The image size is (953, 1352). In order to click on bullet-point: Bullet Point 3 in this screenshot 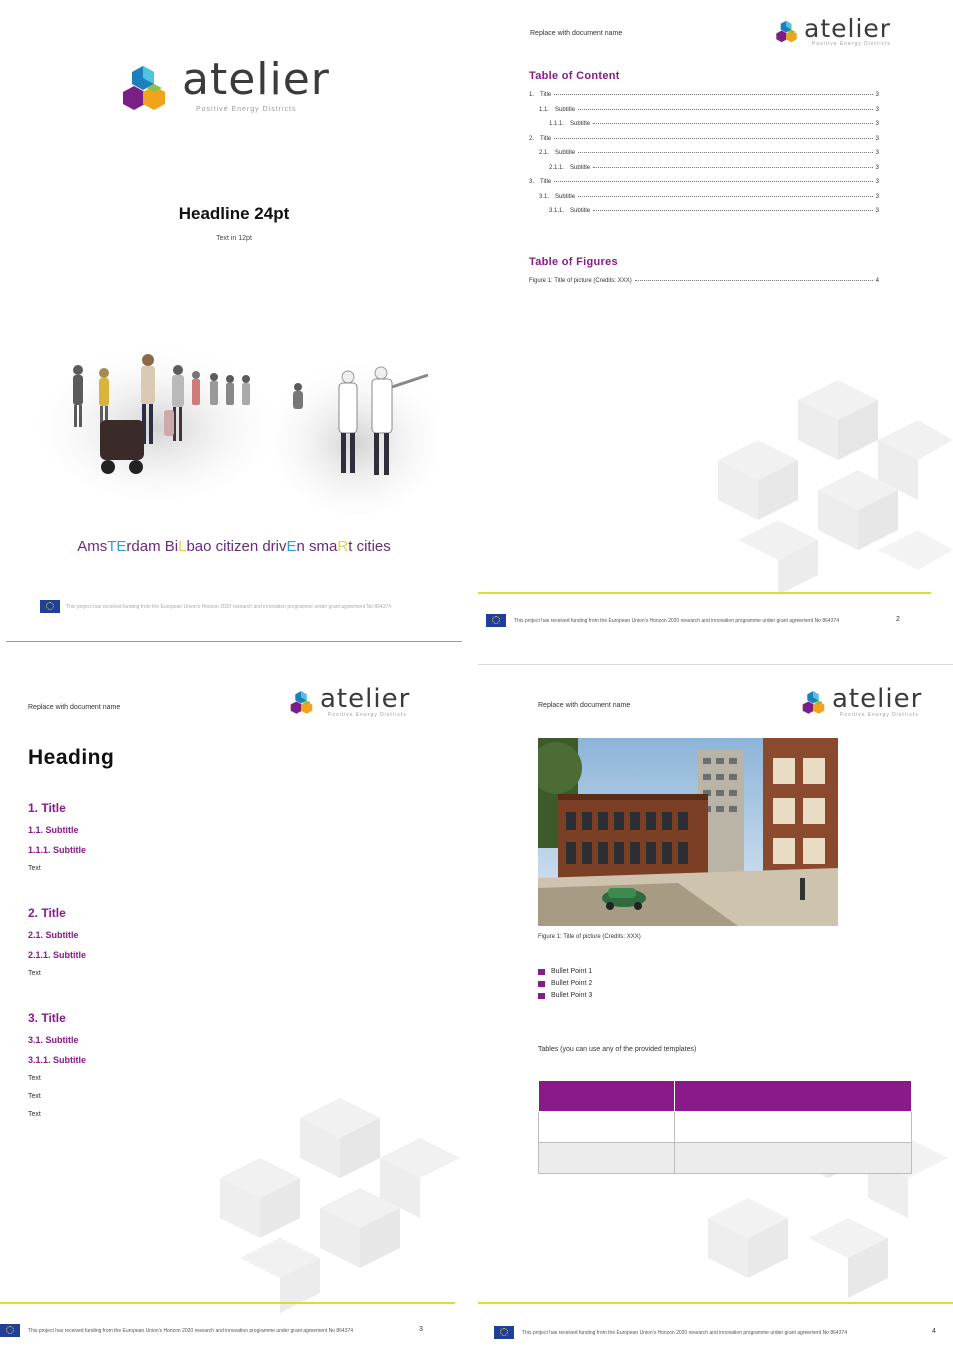, I will do `click(565, 995)`.